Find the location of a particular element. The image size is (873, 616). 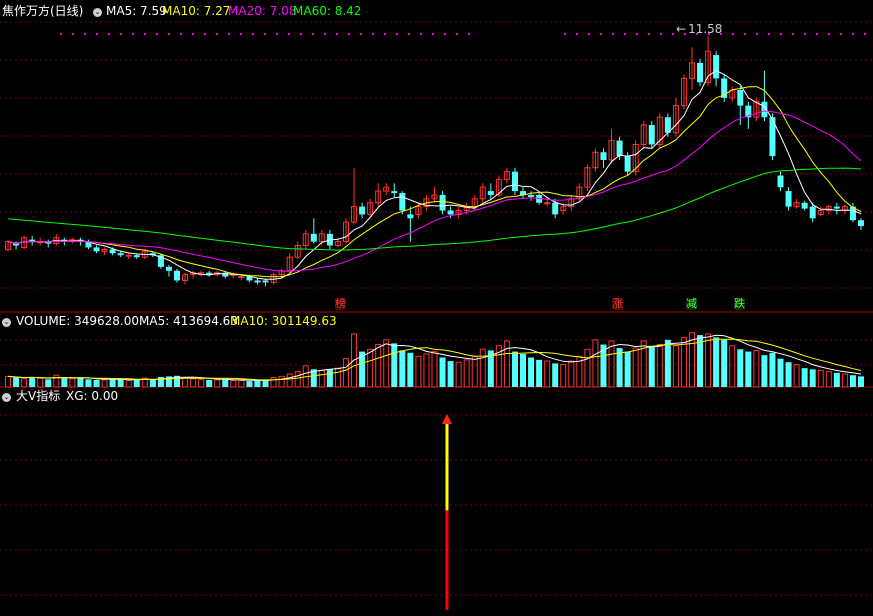

high-price-label: ← 11.58 is located at coordinates (699, 29).